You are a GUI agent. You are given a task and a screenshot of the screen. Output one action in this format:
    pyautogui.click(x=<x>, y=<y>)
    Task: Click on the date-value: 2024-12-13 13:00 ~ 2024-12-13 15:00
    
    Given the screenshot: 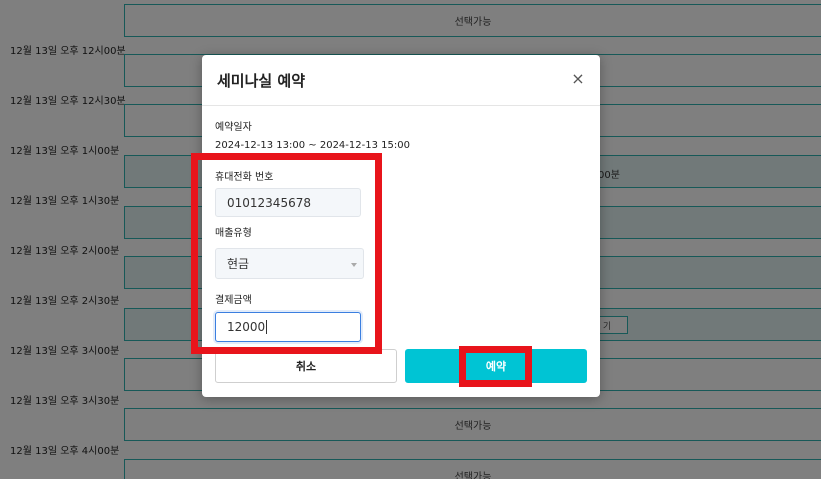 What is the action you would take?
    pyautogui.click(x=312, y=145)
    